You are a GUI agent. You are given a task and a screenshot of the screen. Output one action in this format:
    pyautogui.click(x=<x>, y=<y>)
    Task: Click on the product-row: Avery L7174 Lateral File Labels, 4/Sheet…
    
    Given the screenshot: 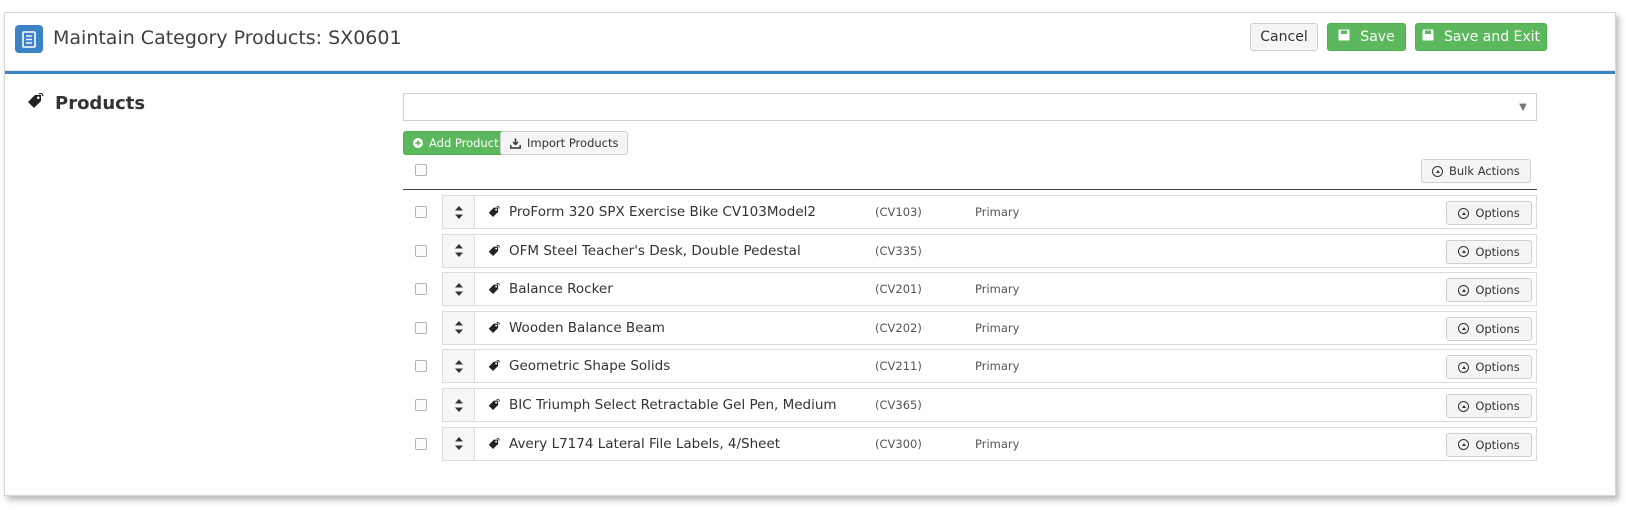 What is the action you would take?
    pyautogui.click(x=989, y=443)
    